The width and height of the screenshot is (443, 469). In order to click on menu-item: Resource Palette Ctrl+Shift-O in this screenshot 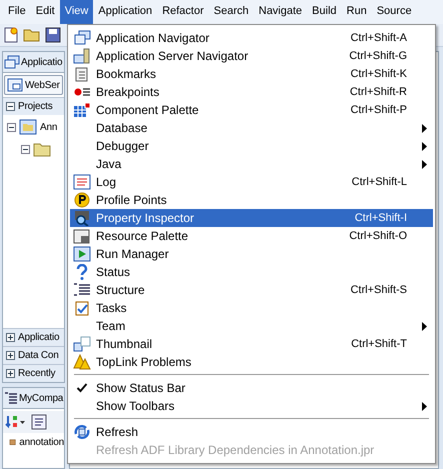, I will do `click(251, 236)`.